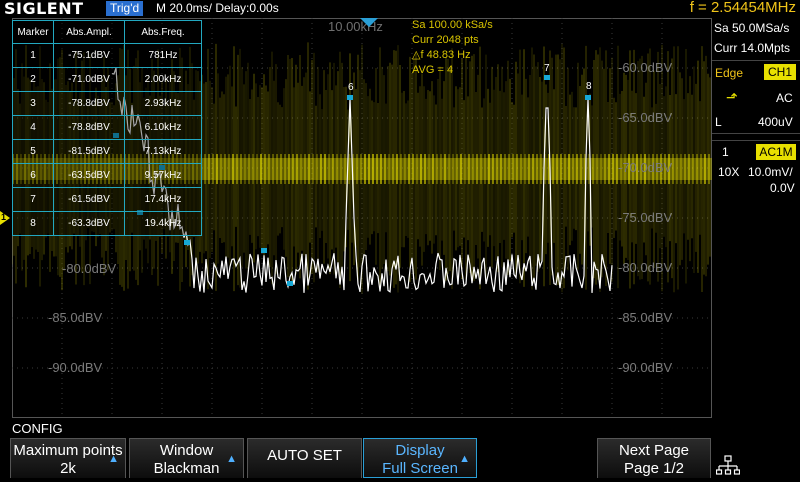  I want to click on frequency-counter: f = 2.54454MHz, so click(742, 8).